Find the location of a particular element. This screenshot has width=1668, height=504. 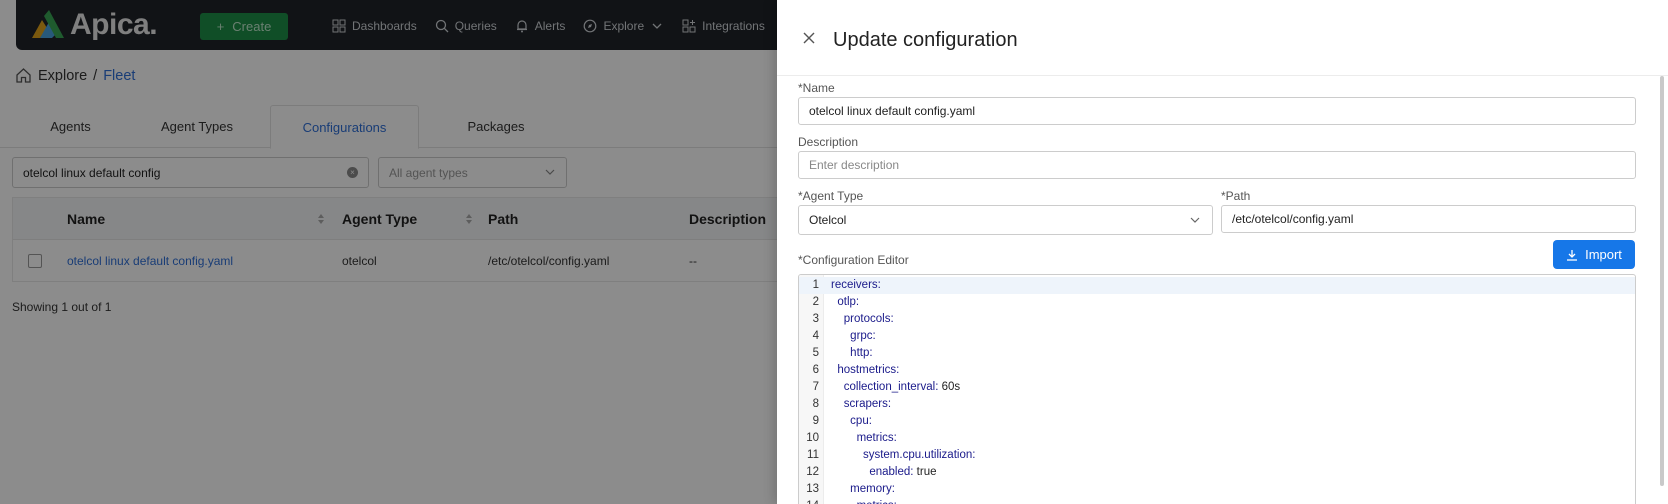

yaml-key: cpu: is located at coordinates (861, 421).